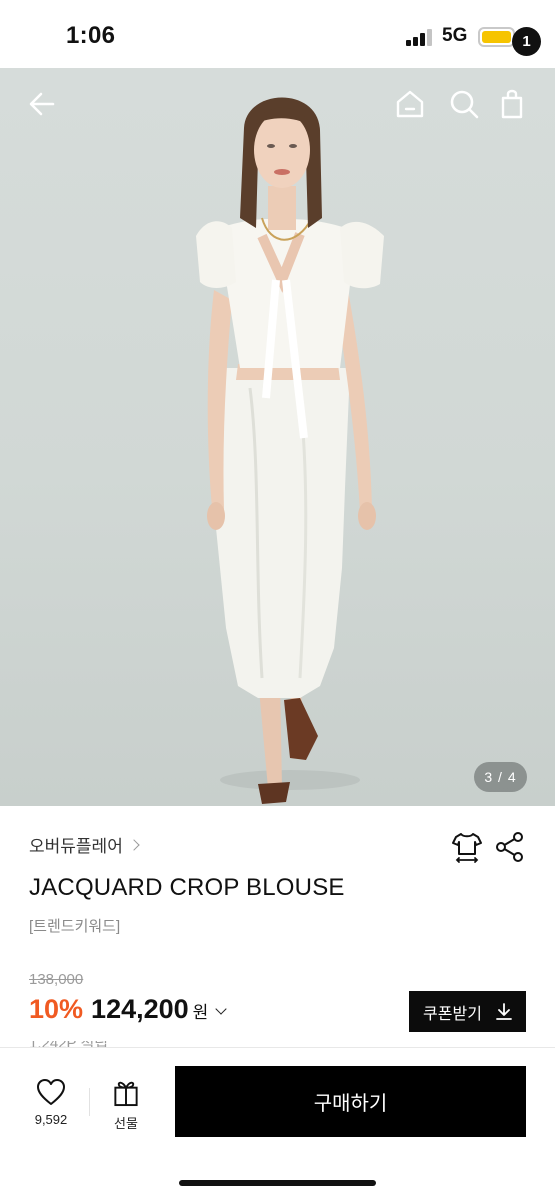  I want to click on signal-strength-icon, so click(419, 37).